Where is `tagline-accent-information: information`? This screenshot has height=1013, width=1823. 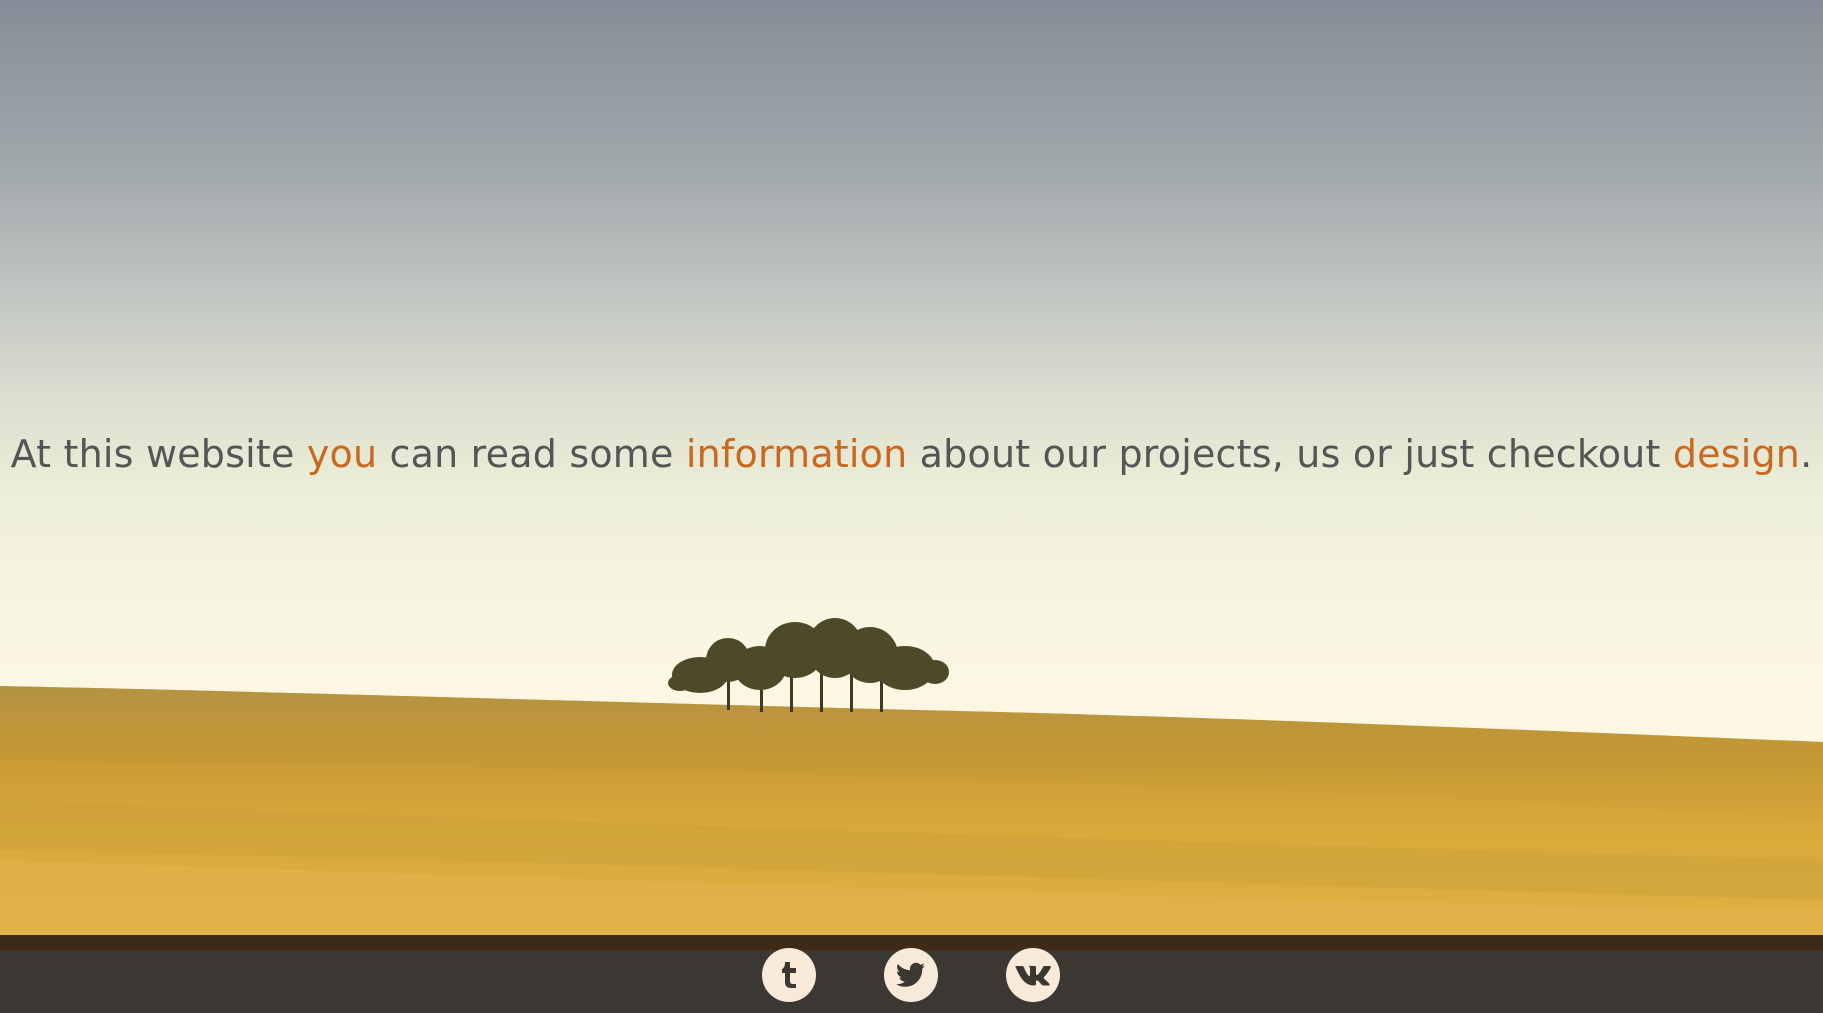 tagline-accent-information: information is located at coordinates (796, 454).